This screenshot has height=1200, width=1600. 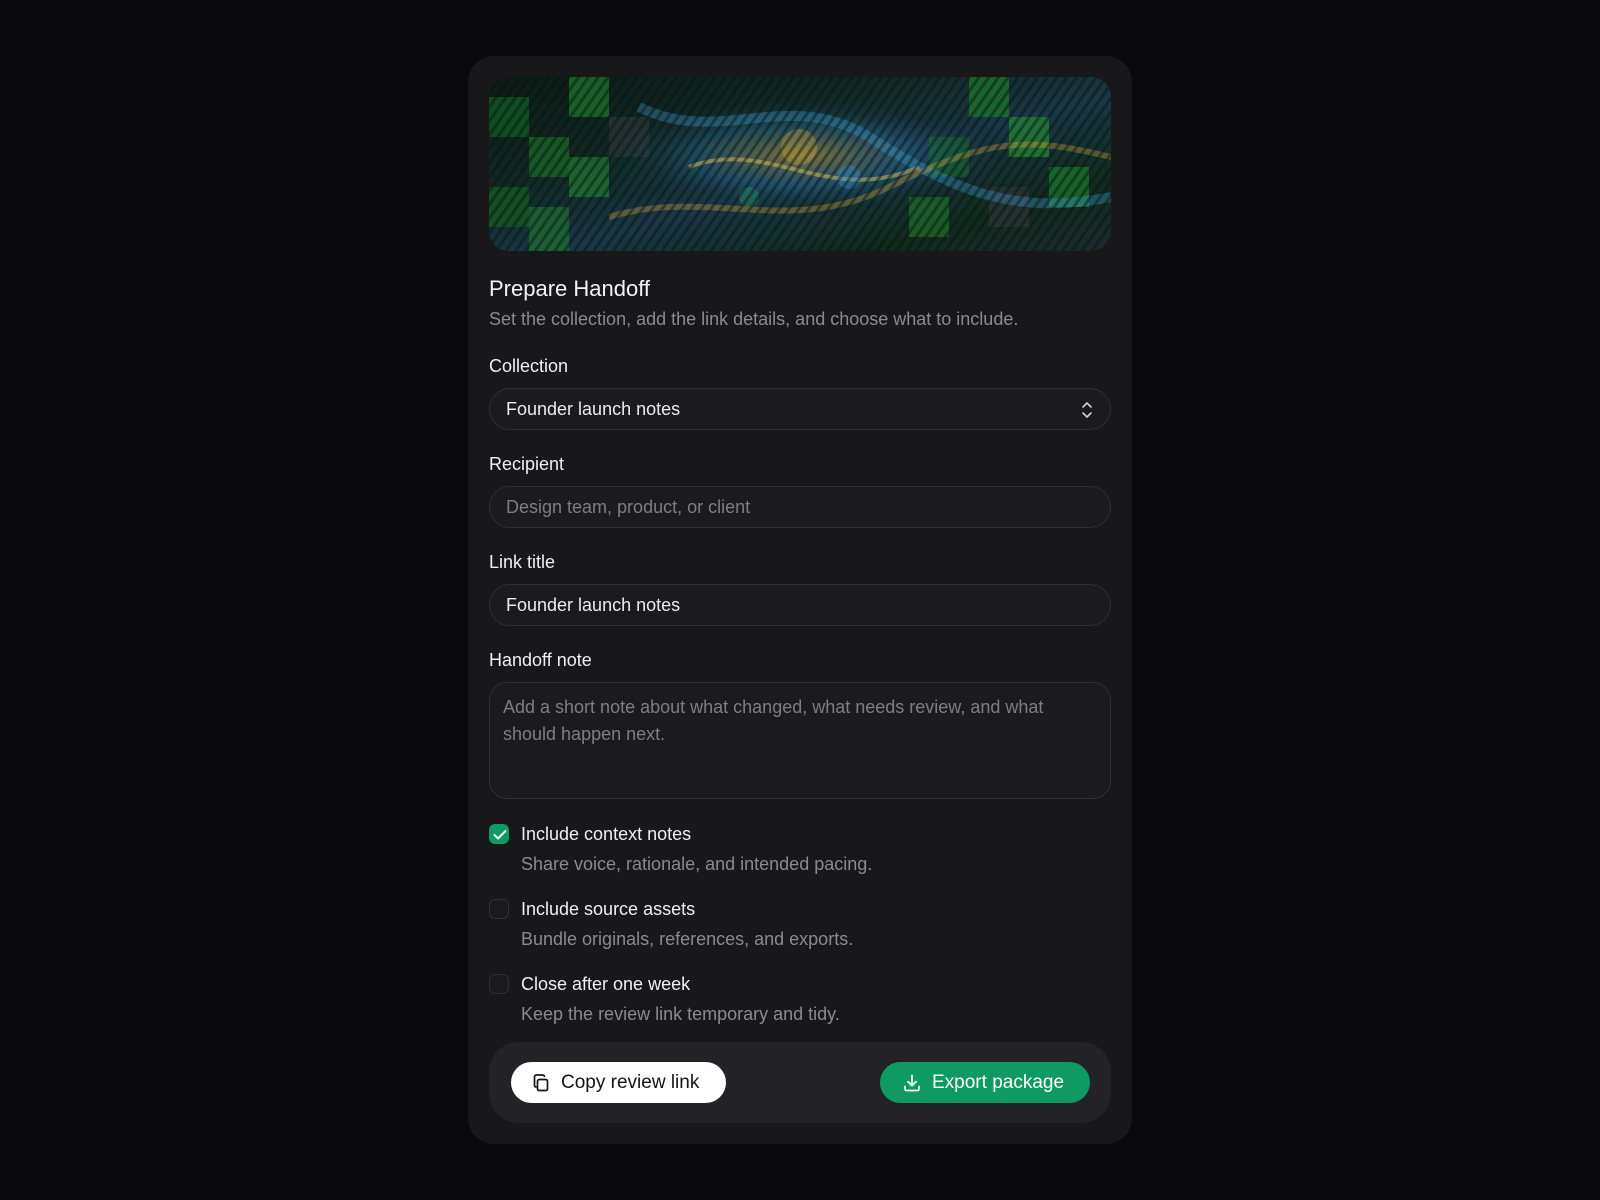 I want to click on link-title-value: Founder launch notes, so click(x=593, y=604).